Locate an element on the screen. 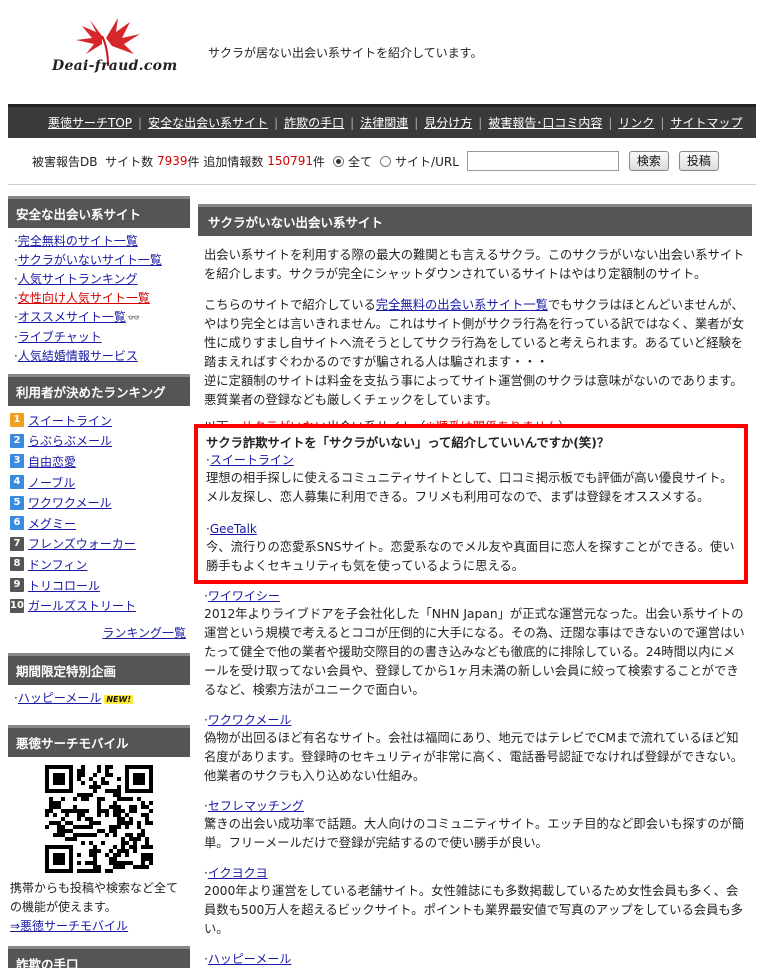 The height and width of the screenshot is (968, 765). nav-safe-sites: 安全な出会い系サイト is located at coordinates (208, 123).